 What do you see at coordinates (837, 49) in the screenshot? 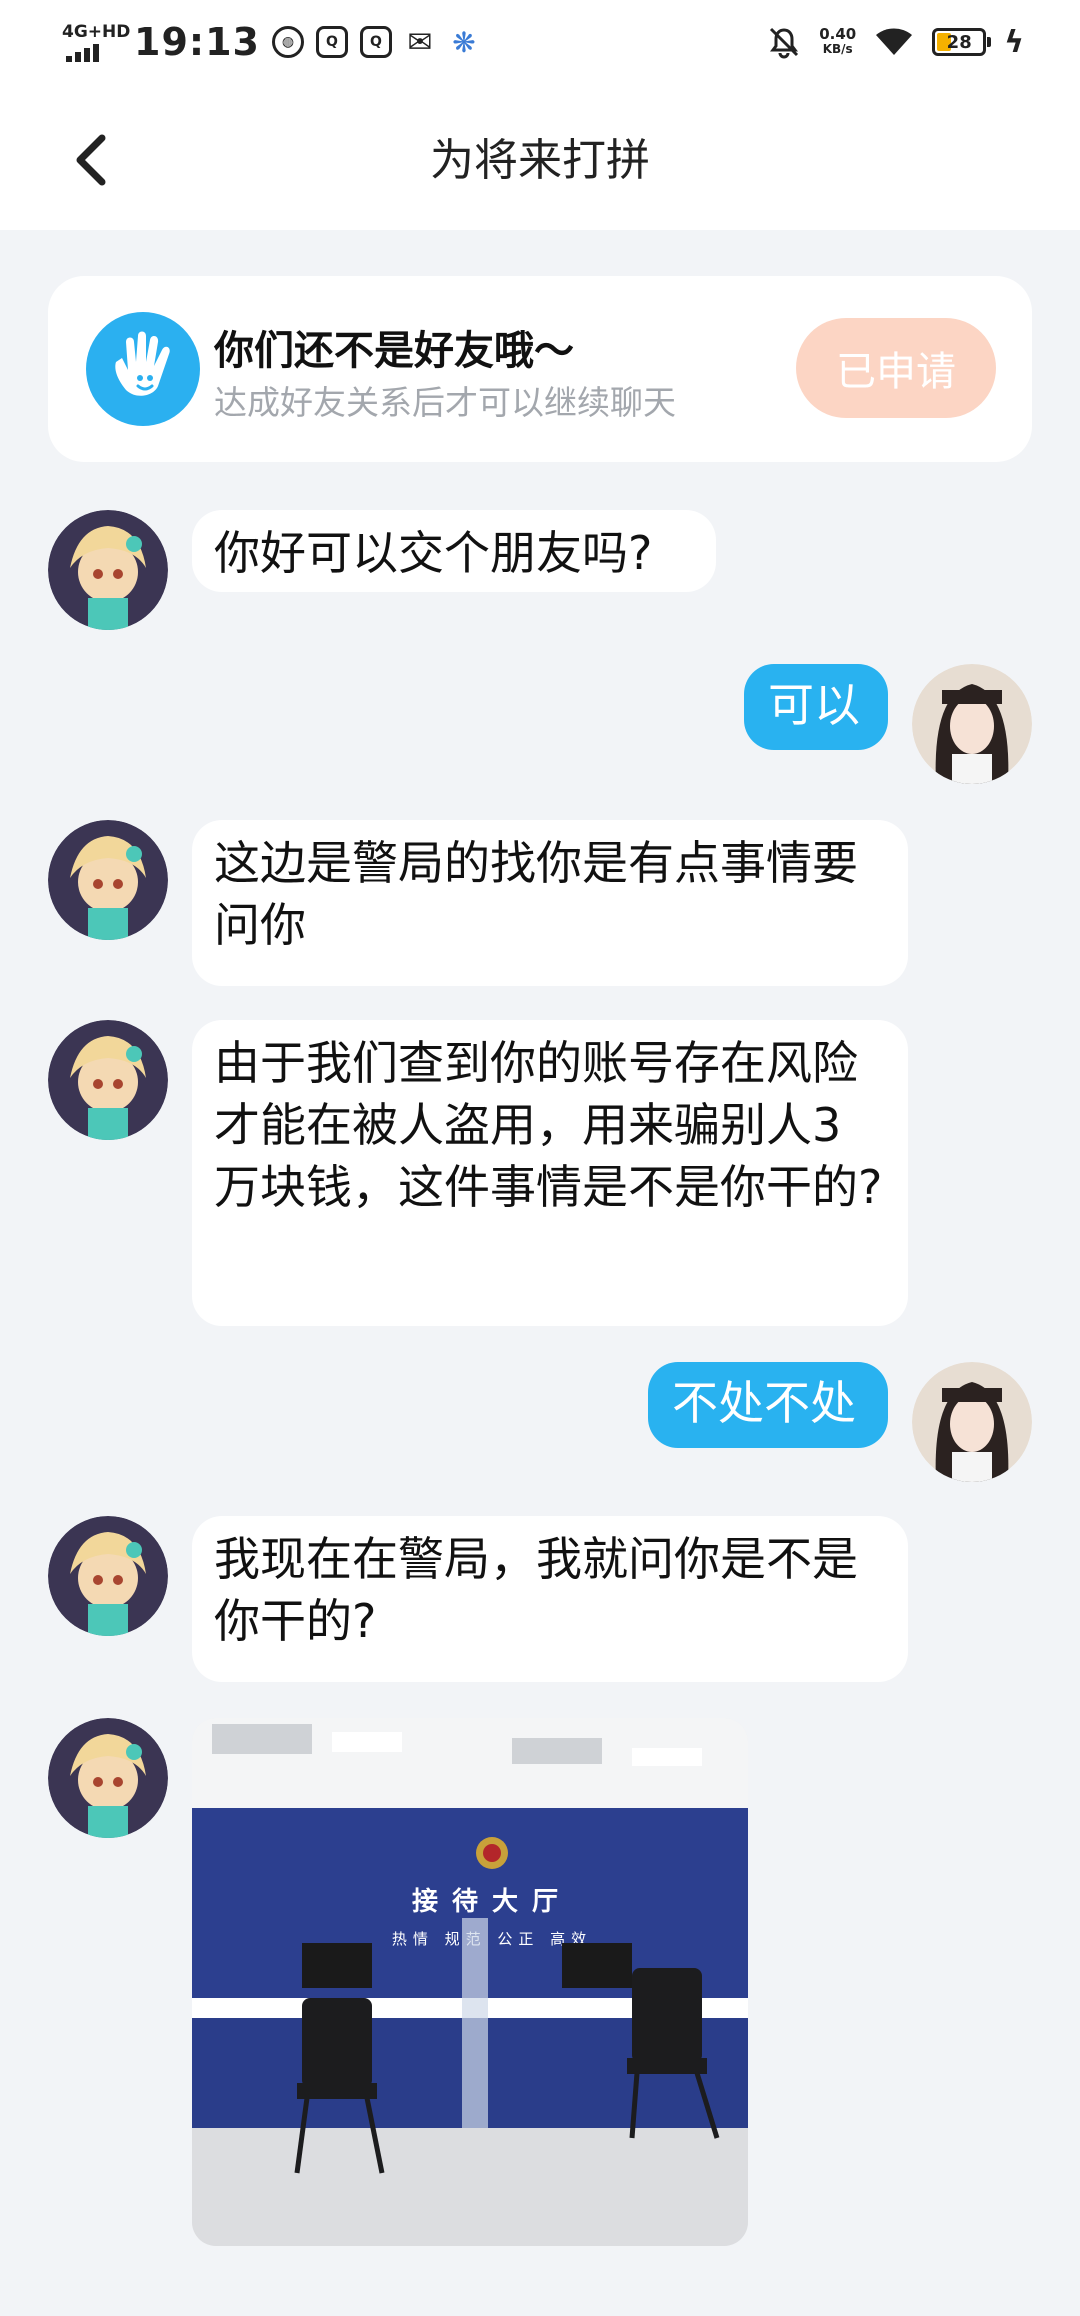
I see `speed-unit: KB/s` at bounding box center [837, 49].